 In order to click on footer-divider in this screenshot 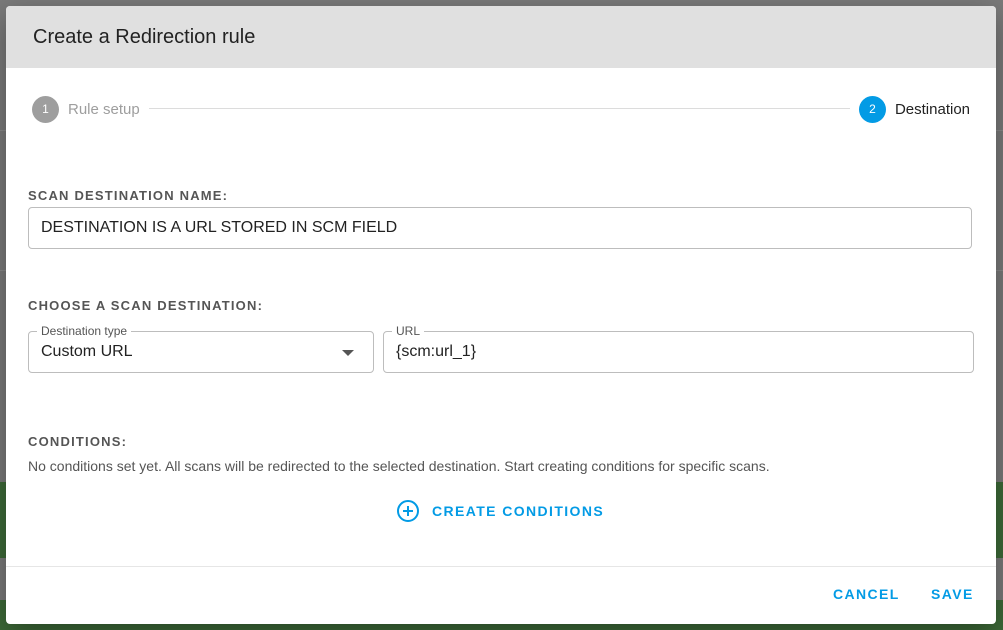, I will do `click(501, 566)`.